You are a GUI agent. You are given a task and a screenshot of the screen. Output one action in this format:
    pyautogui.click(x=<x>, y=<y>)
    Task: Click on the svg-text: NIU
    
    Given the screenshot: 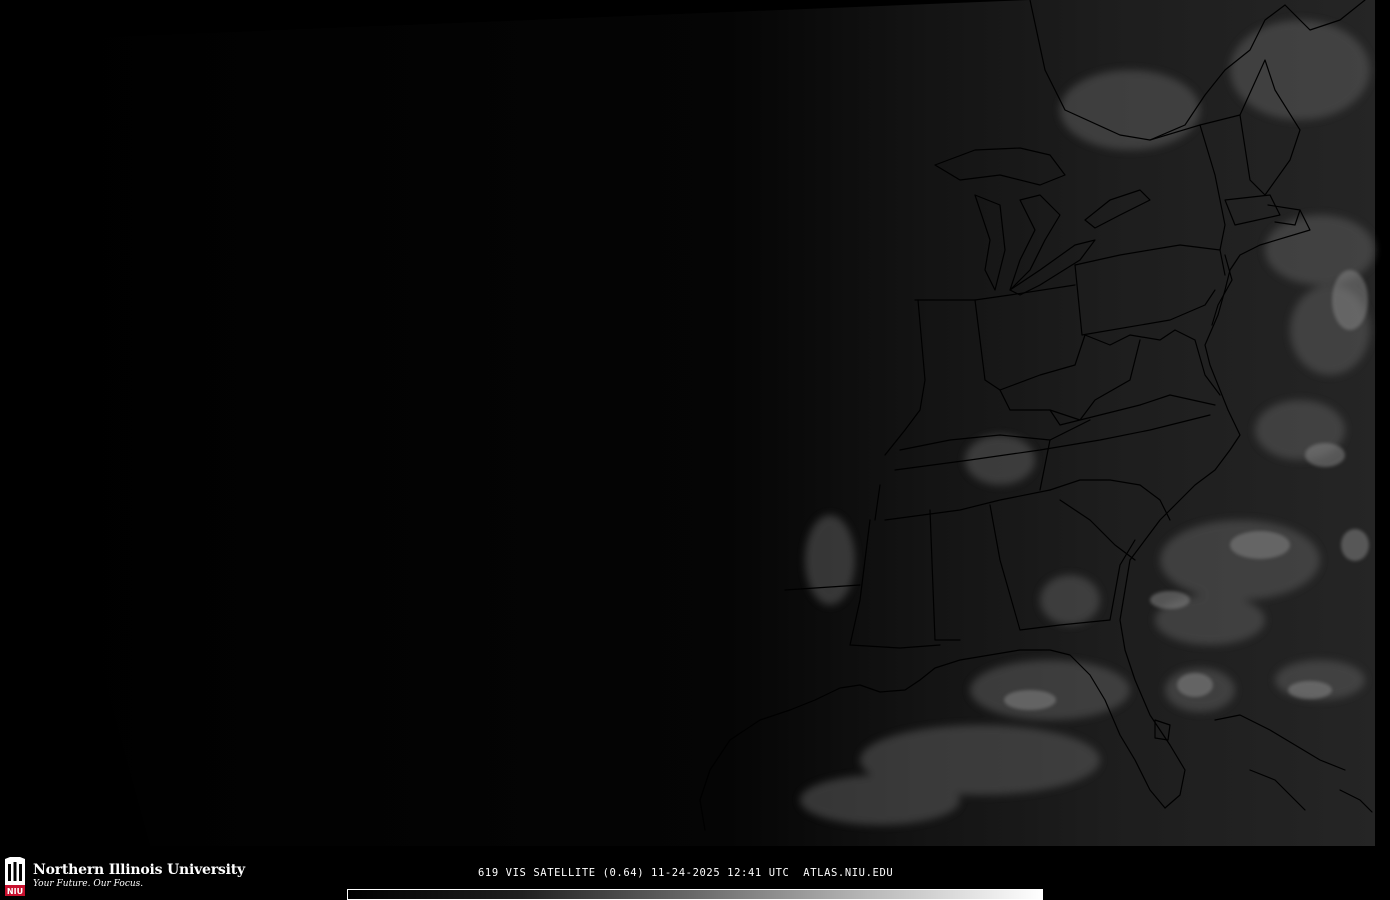 What is the action you would take?
    pyautogui.click(x=15, y=891)
    